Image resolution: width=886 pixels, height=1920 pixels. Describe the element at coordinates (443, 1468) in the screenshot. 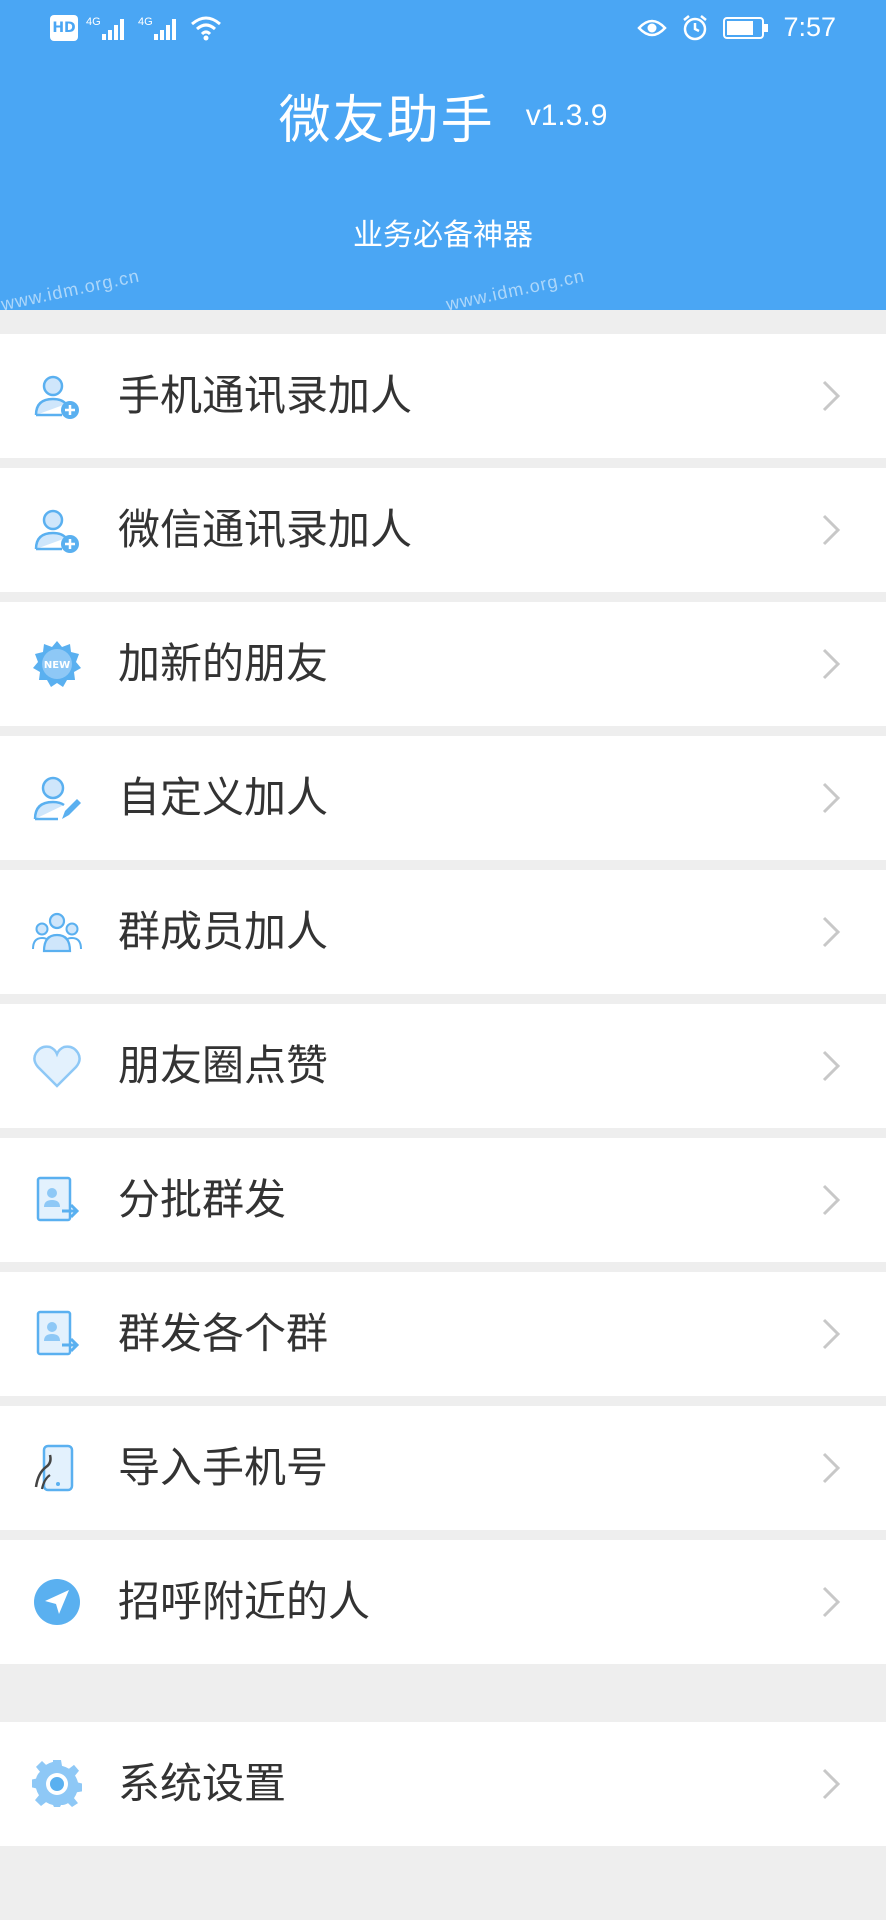

I see `menu-item-import-phone: 导入手机号` at that location.